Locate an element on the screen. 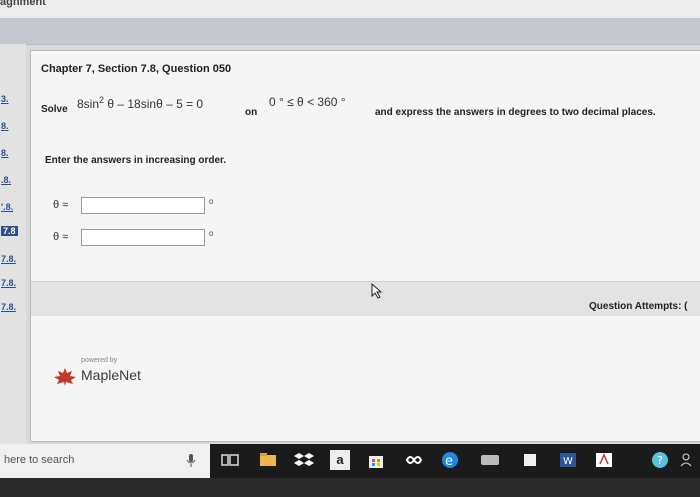 This screenshot has height=497, width=700. word-icon: W is located at coordinates (568, 460).